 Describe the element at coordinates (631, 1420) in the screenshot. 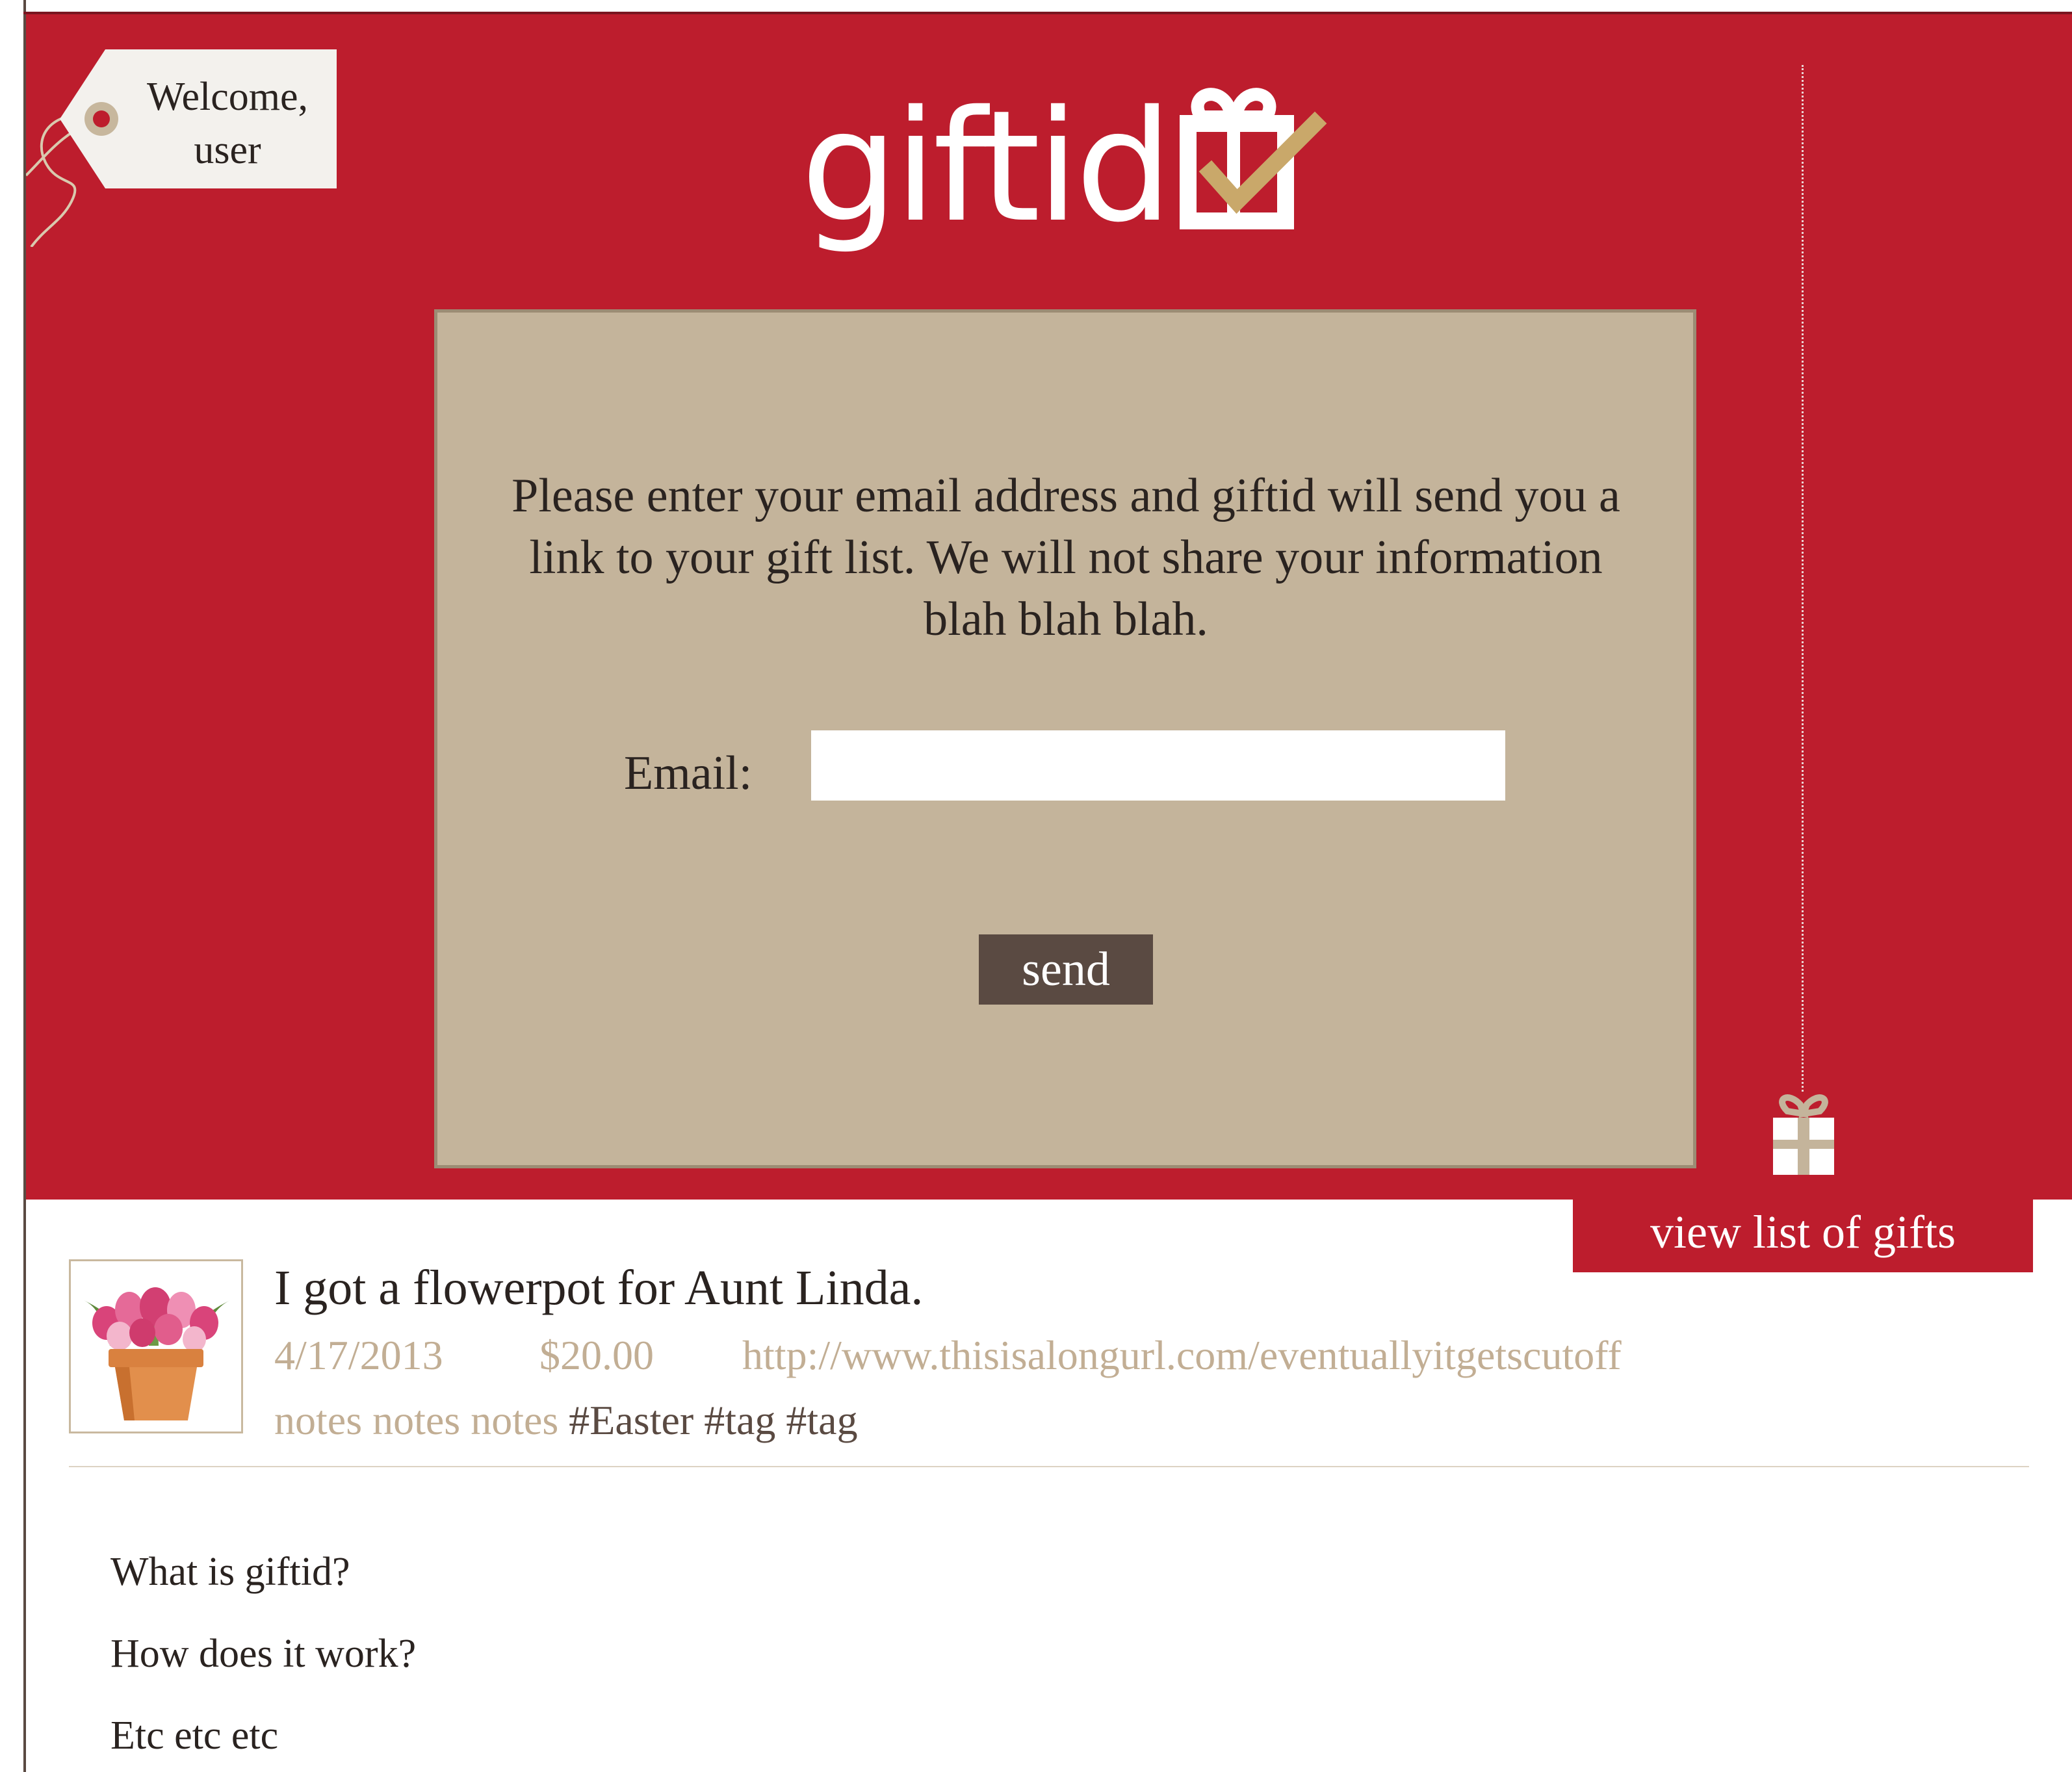

I see `gift-tag: #Easter` at that location.